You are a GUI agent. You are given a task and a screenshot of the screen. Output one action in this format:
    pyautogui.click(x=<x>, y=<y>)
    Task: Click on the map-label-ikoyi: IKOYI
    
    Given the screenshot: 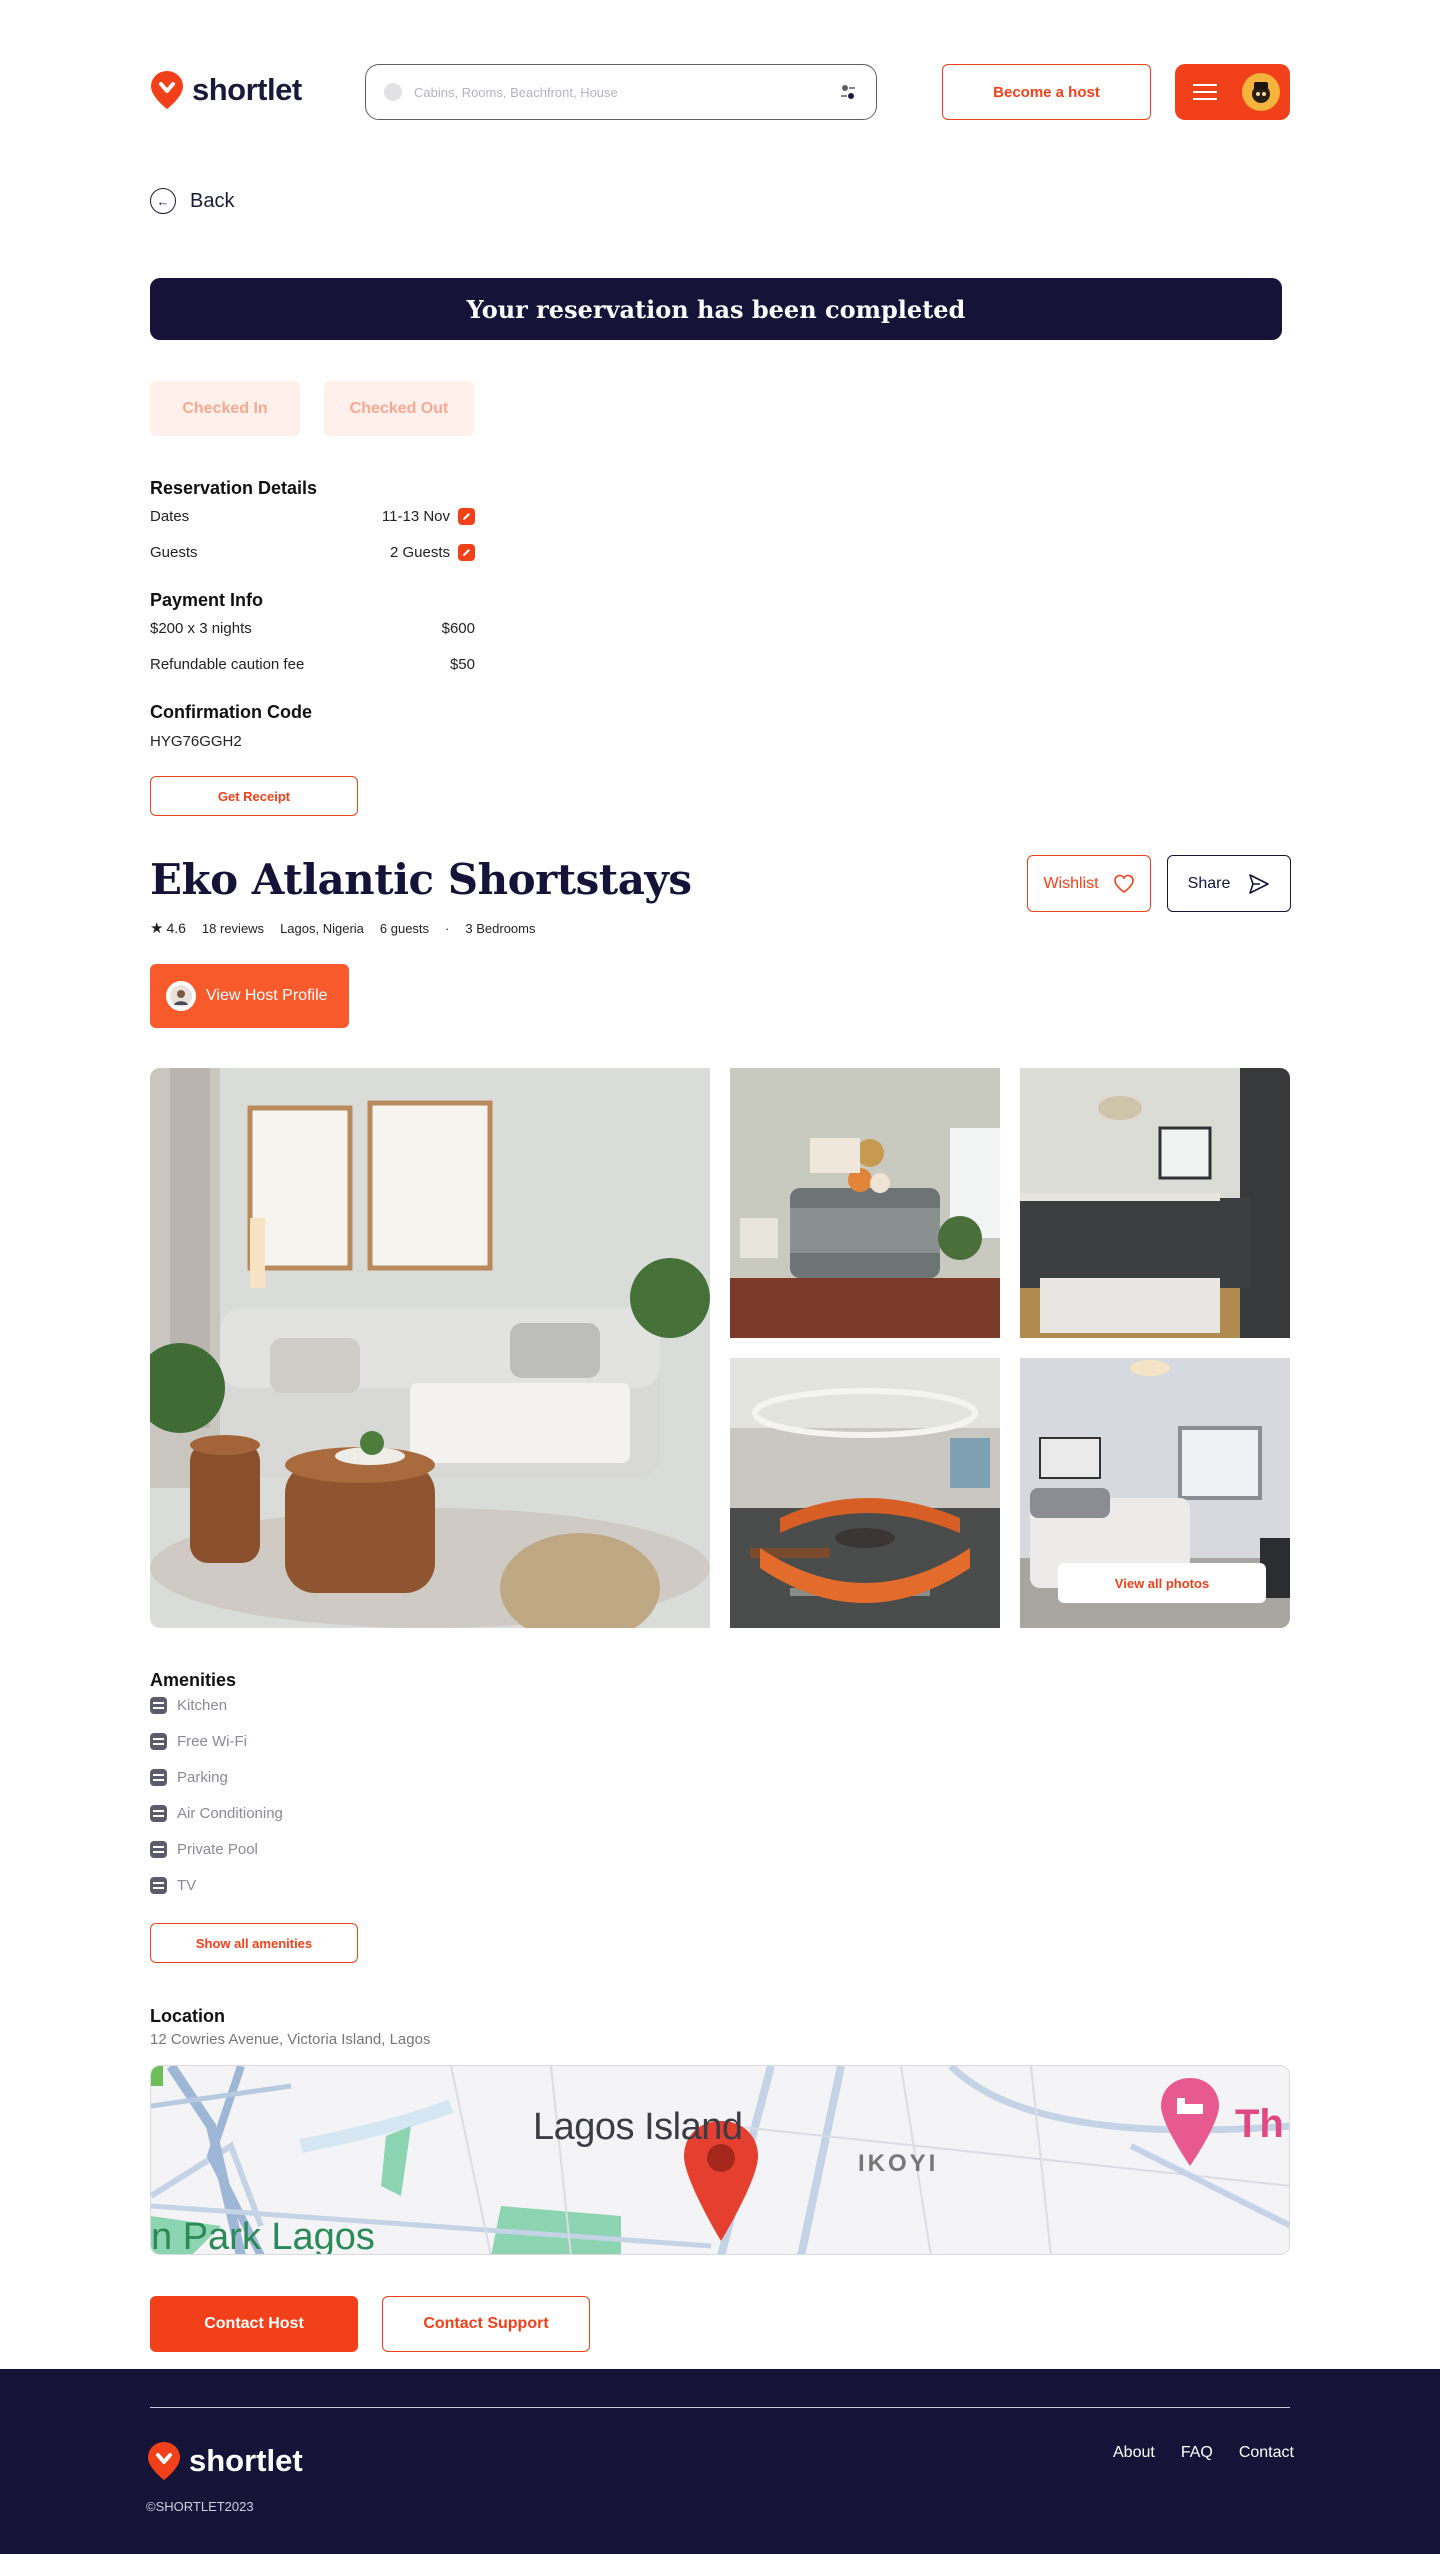 What is the action you would take?
    pyautogui.click(x=898, y=2163)
    